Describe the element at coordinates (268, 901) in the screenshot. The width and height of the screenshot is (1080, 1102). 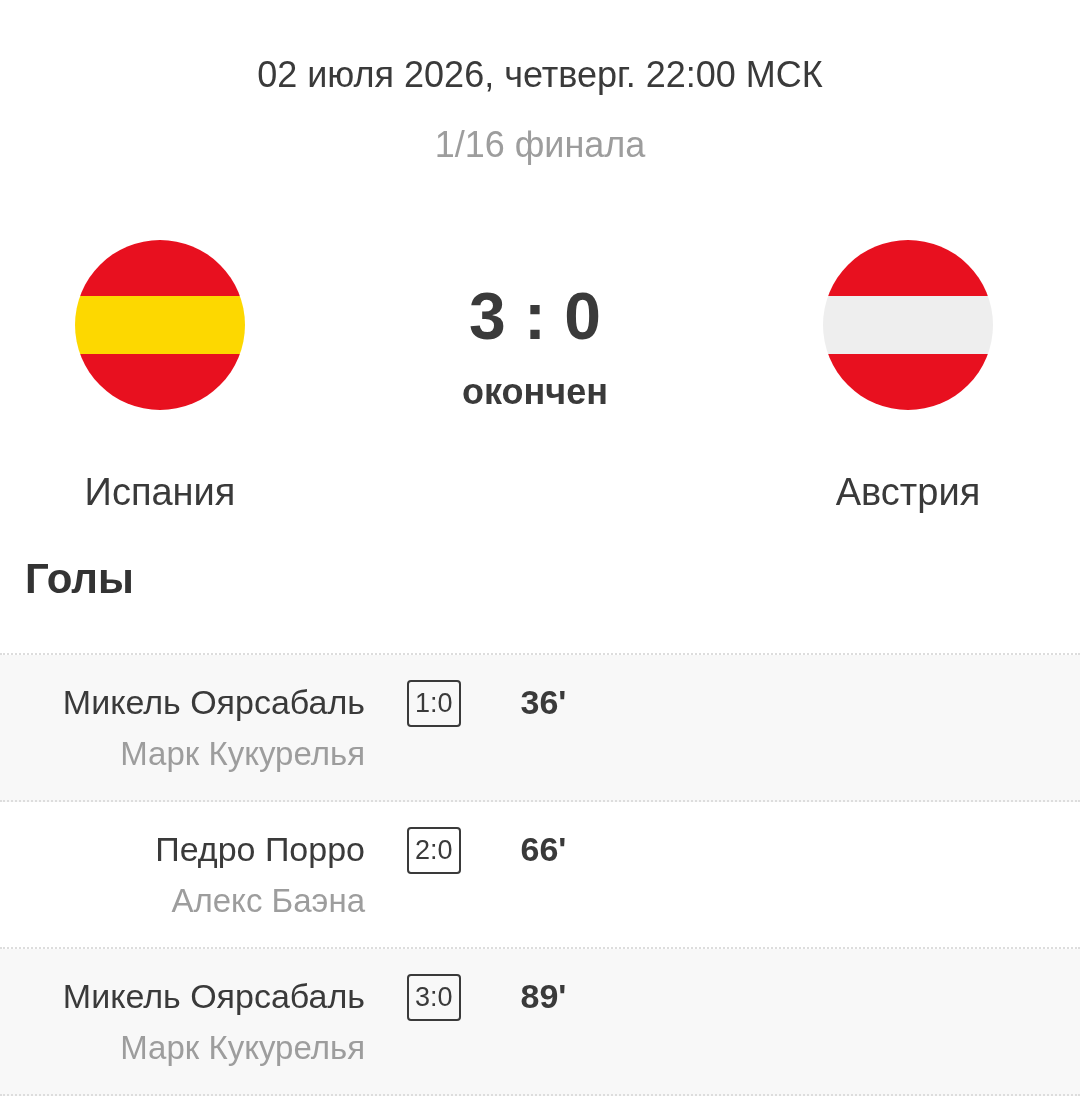
I see `goal-assist: Алекс Баэна` at that location.